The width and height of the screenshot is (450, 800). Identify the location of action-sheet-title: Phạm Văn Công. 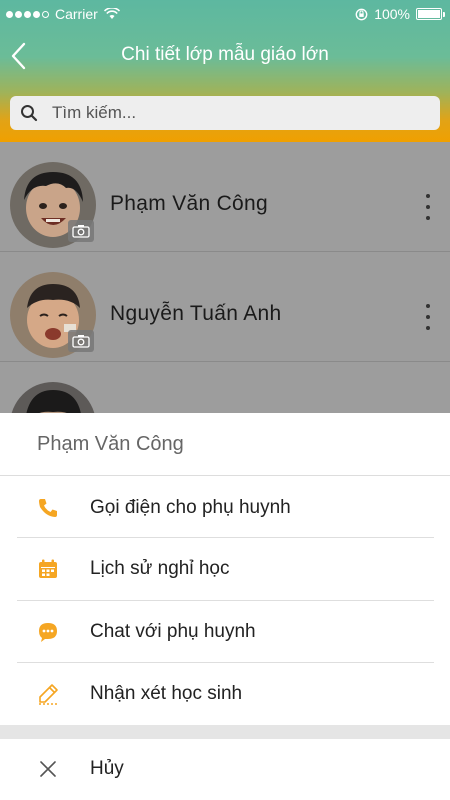
(110, 444).